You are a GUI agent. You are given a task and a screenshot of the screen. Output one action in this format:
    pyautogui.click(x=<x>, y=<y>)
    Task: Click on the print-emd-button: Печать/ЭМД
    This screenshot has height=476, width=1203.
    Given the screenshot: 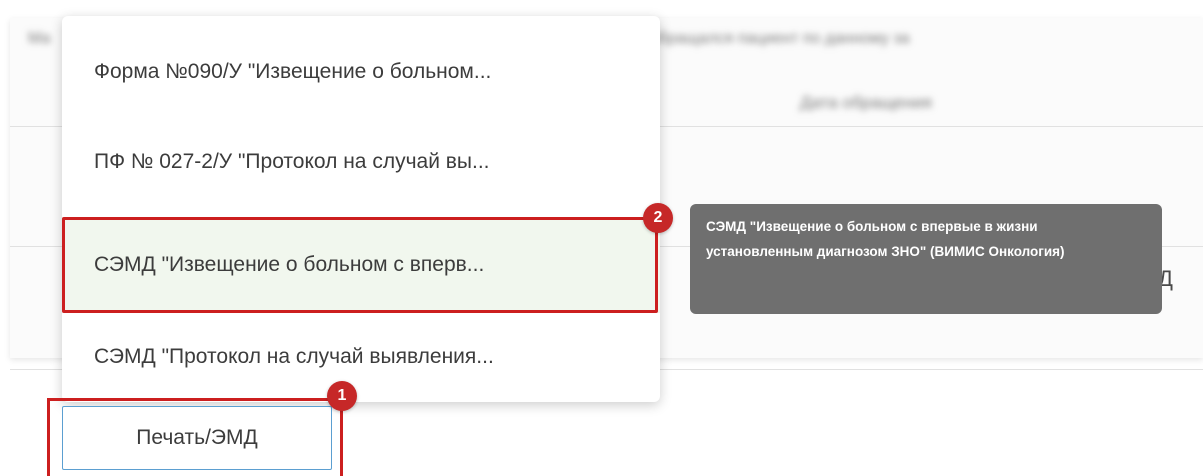 What is the action you would take?
    pyautogui.click(x=197, y=438)
    